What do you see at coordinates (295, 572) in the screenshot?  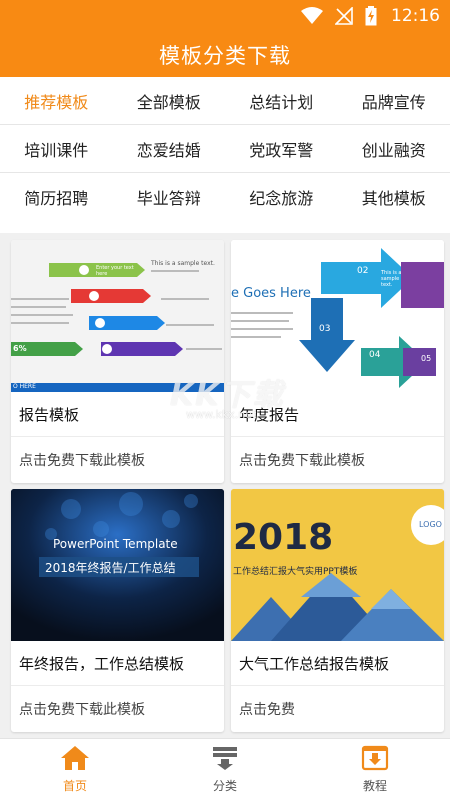 I see `thumb-subtitle: 工作总结汇报大气实用PPT模板` at bounding box center [295, 572].